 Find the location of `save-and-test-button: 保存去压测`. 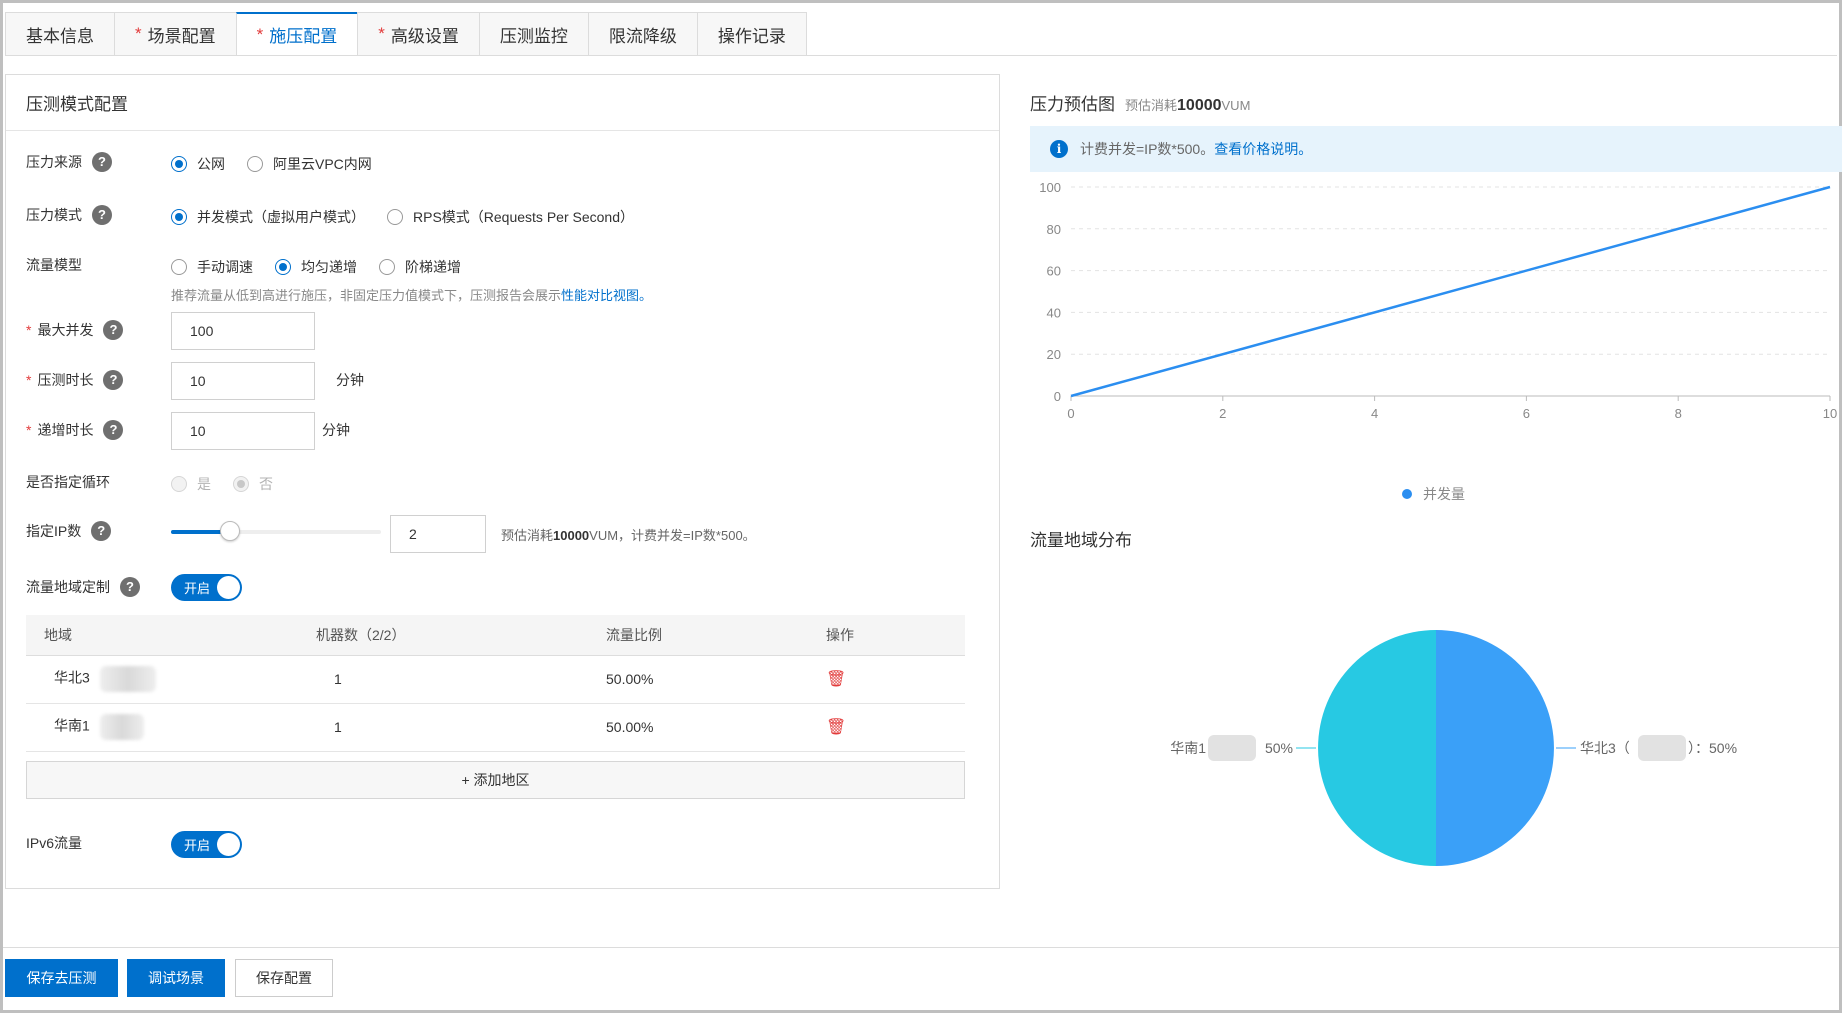

save-and-test-button: 保存去压测 is located at coordinates (61, 978).